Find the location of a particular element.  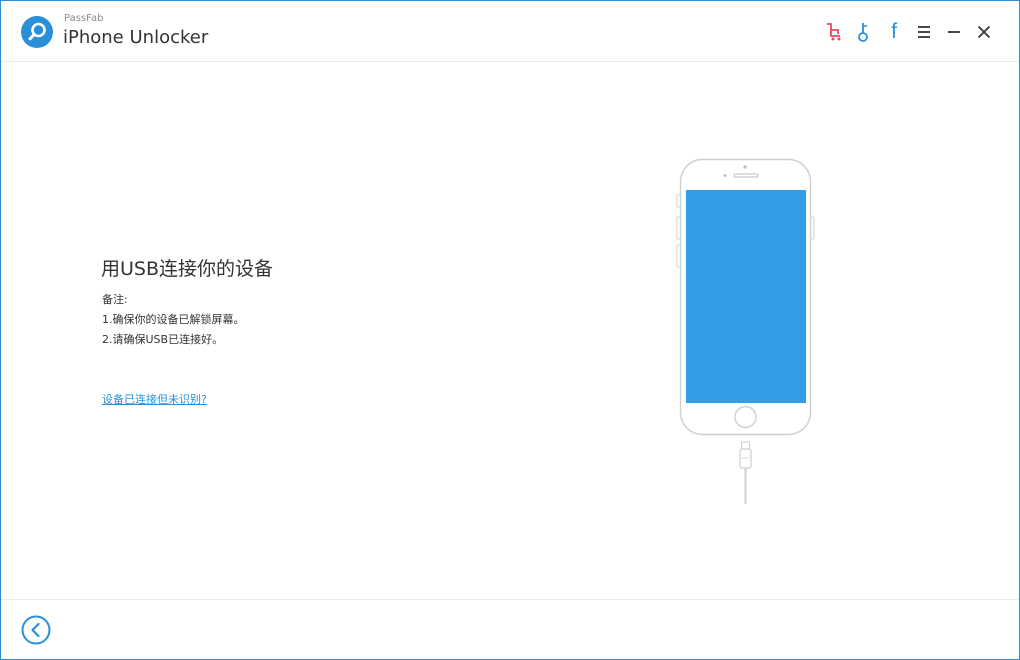

minimize-icon is located at coordinates (954, 32).